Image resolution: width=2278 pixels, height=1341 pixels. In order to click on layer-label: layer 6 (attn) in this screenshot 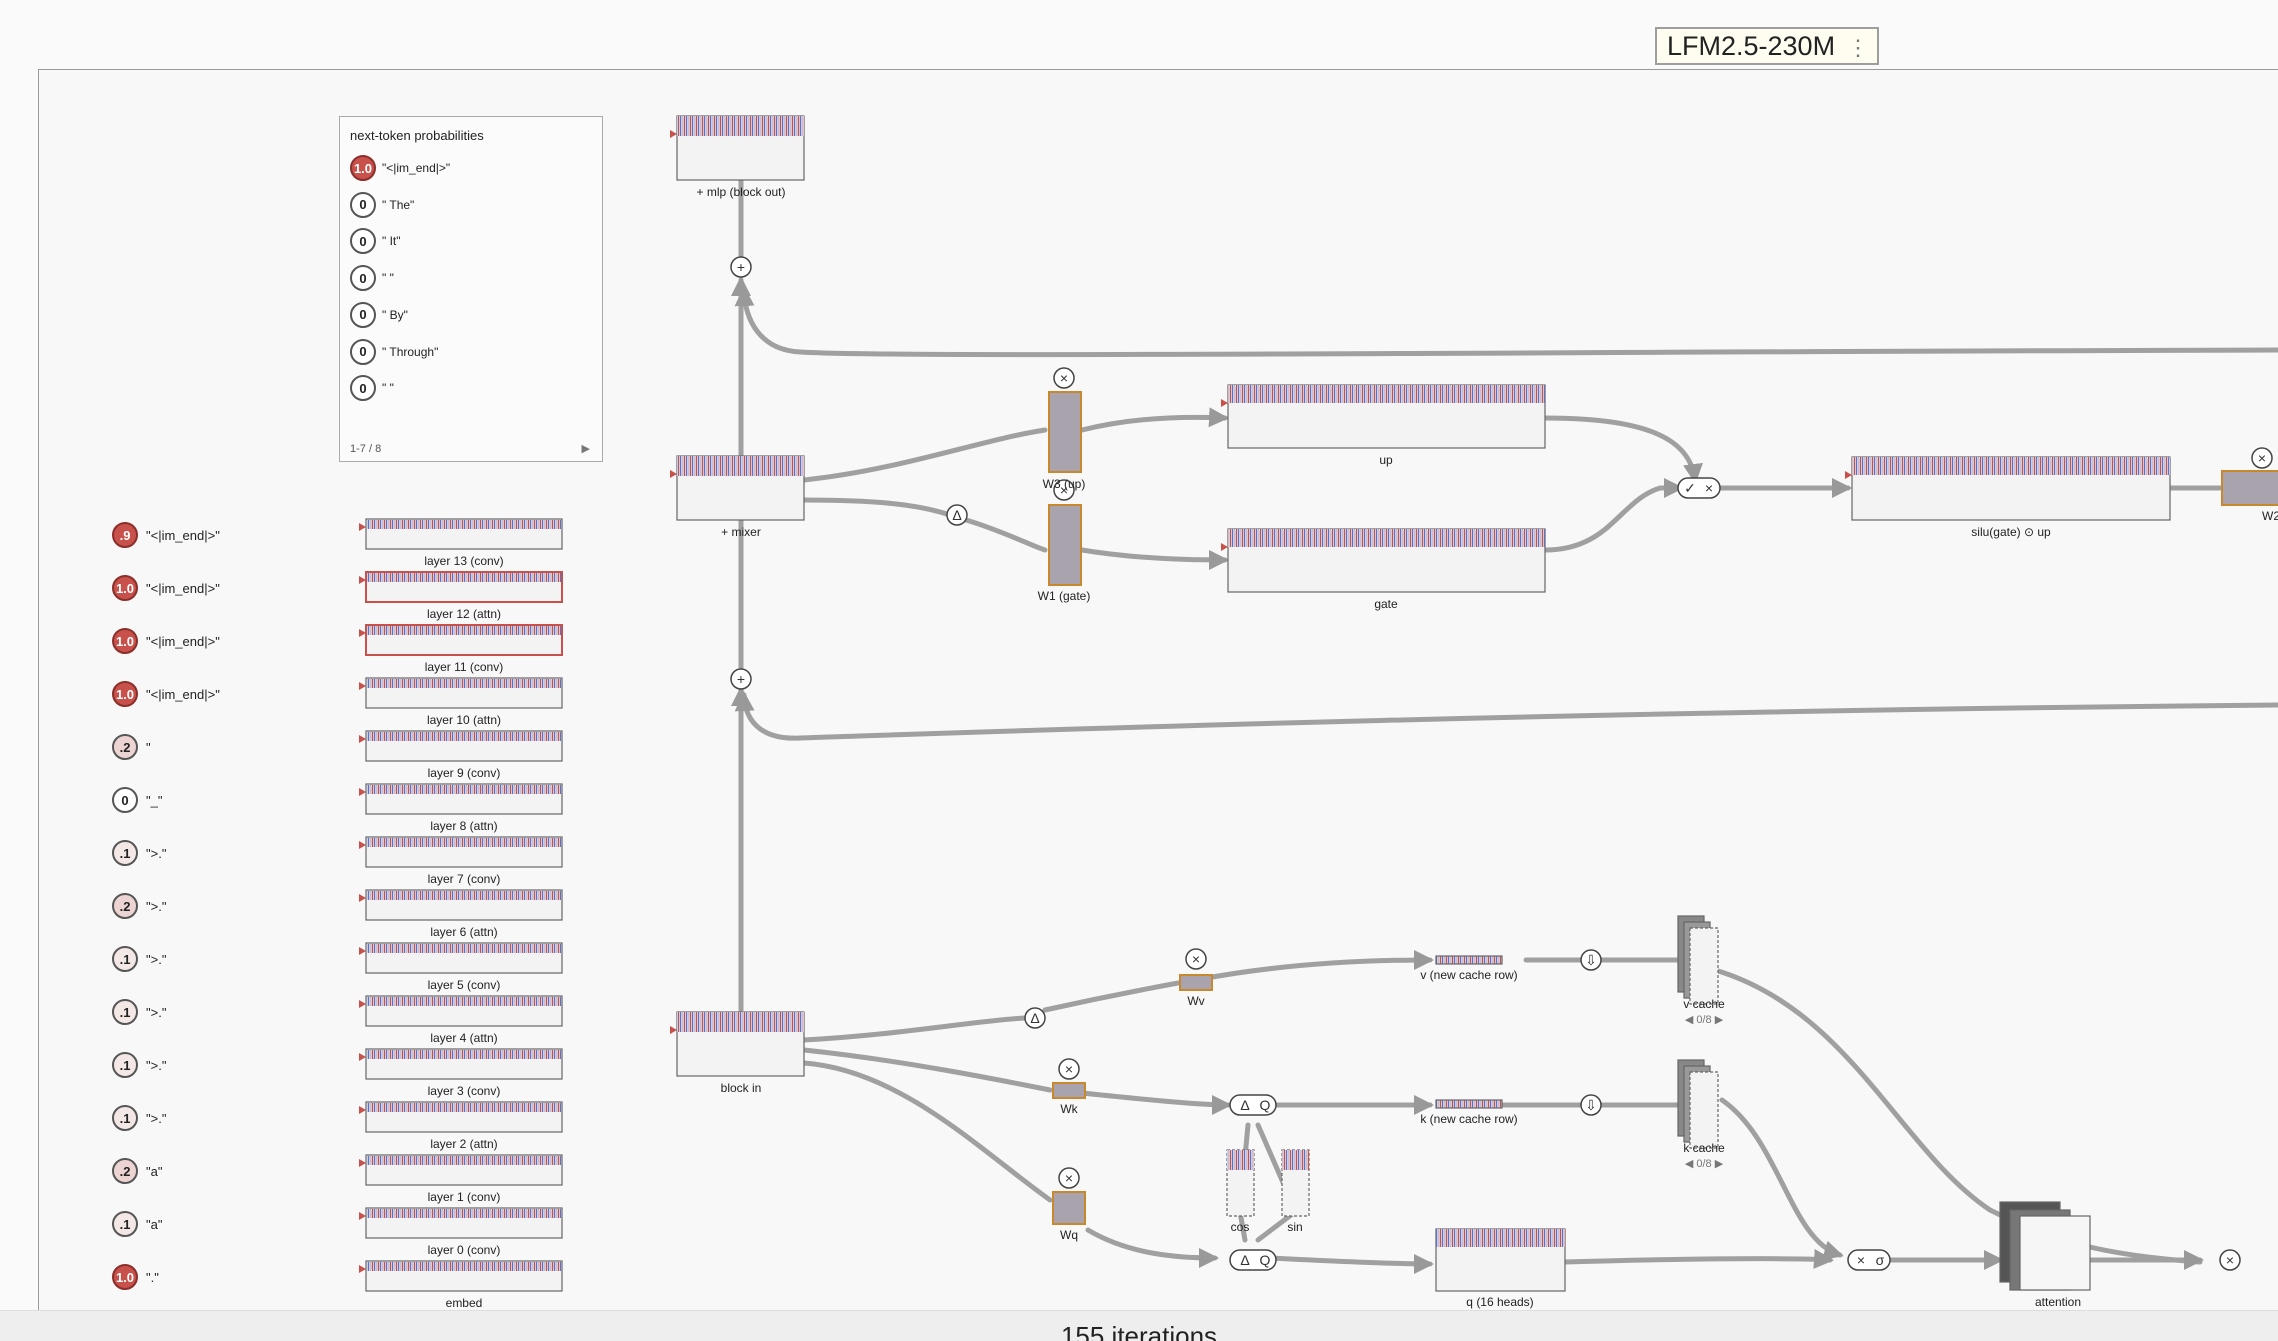, I will do `click(463, 932)`.